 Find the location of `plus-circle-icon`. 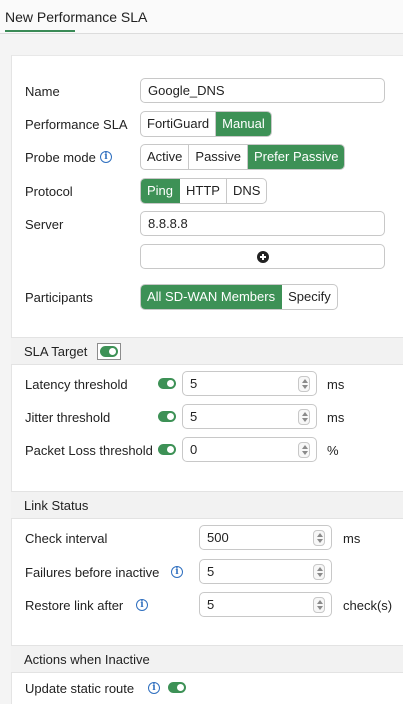

plus-circle-icon is located at coordinates (263, 257).